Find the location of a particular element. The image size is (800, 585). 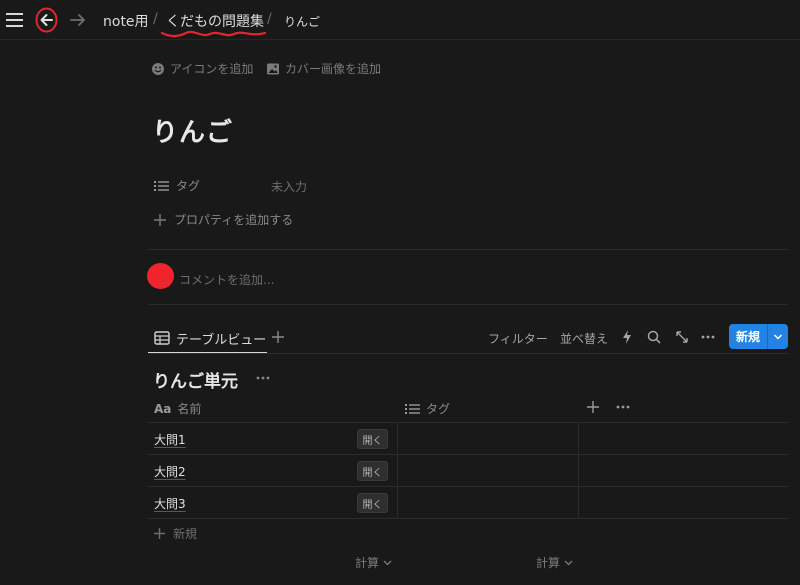

breadcrumb-workspace: note用 is located at coordinates (126, 21).